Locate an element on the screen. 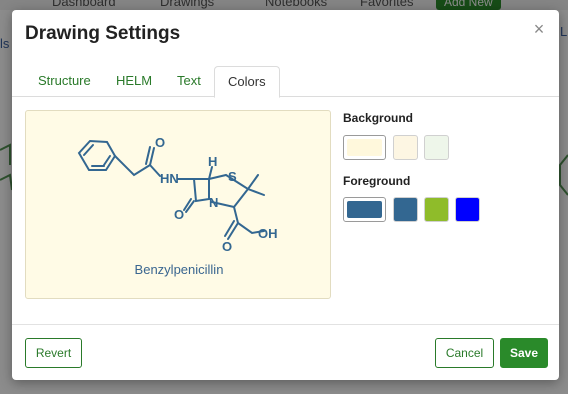  cancel-button: Cancel is located at coordinates (464, 353).